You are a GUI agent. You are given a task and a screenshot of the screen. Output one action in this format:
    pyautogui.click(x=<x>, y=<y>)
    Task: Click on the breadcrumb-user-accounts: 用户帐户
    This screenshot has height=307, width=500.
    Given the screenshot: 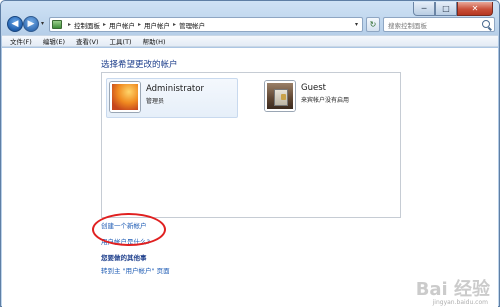 What is the action you would take?
    pyautogui.click(x=157, y=25)
    